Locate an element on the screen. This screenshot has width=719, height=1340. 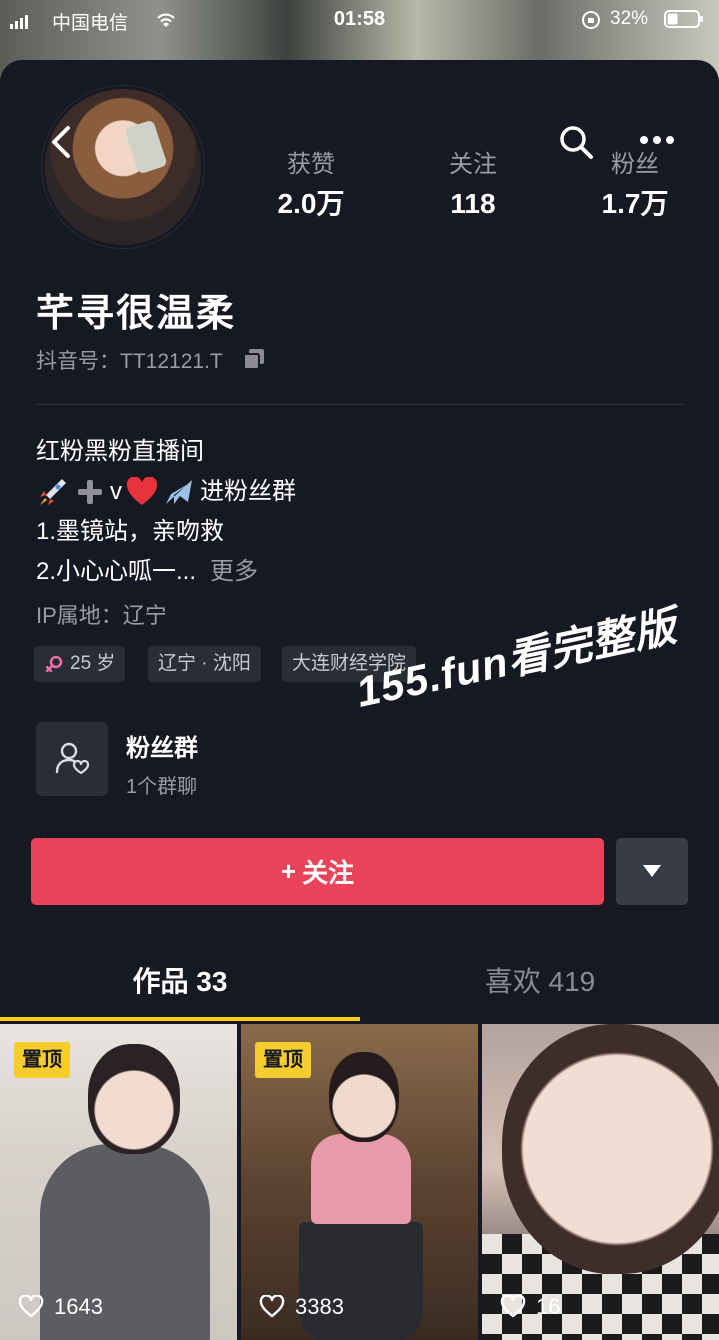
tag-age: 25 岁 is located at coordinates (80, 664).